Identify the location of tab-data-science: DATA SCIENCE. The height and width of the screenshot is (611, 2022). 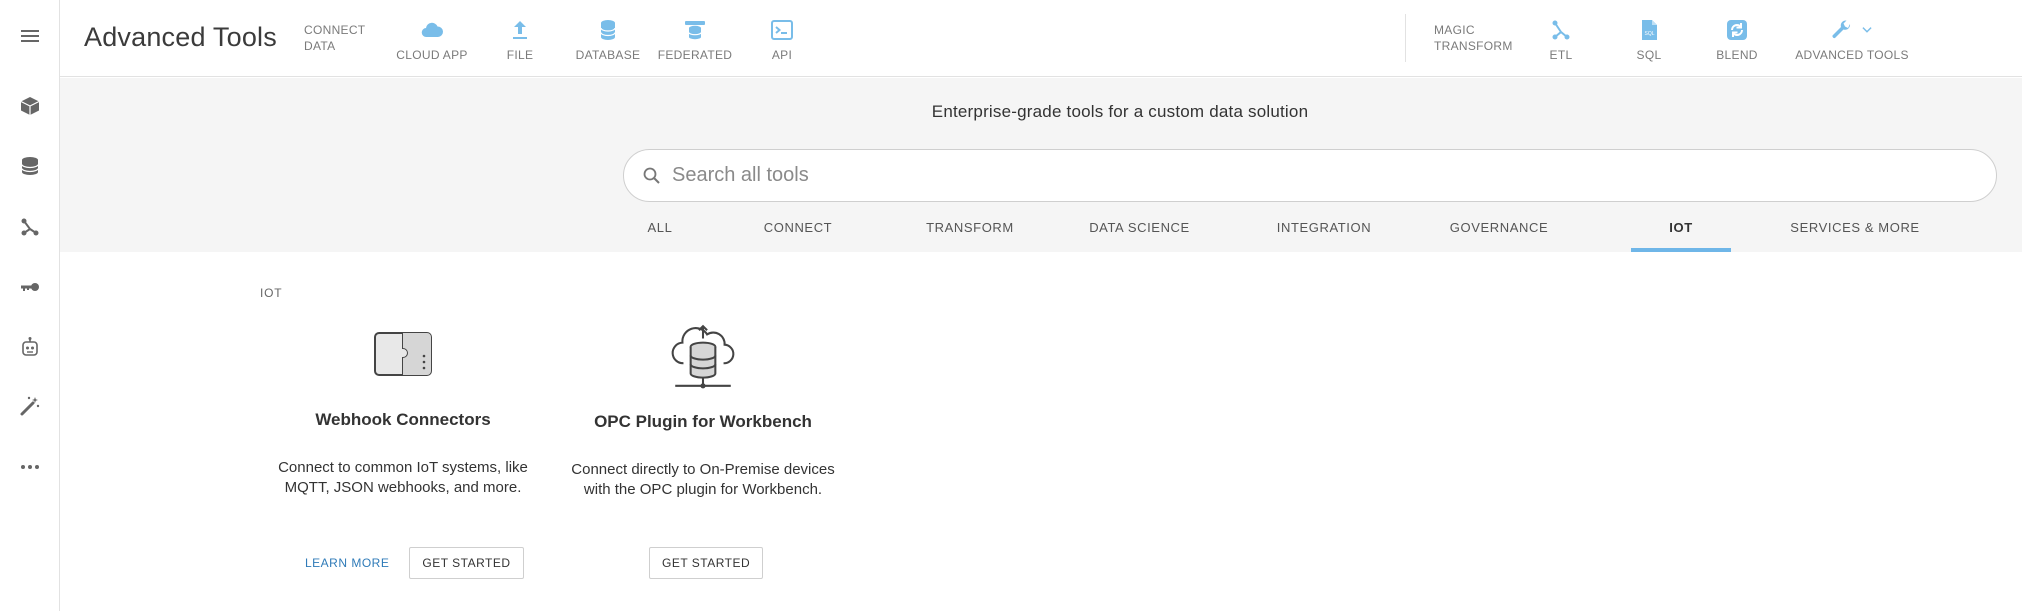
(1139, 233).